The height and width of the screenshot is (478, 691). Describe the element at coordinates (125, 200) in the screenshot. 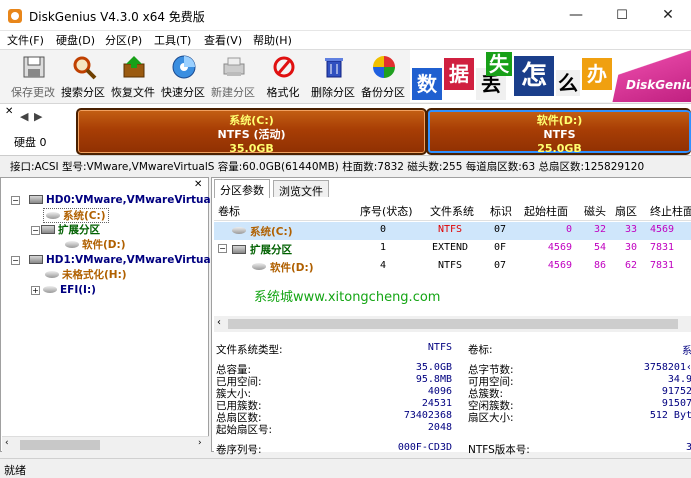

I see `tree-node: HD0:VMware,VMwareVirtualS` at that location.